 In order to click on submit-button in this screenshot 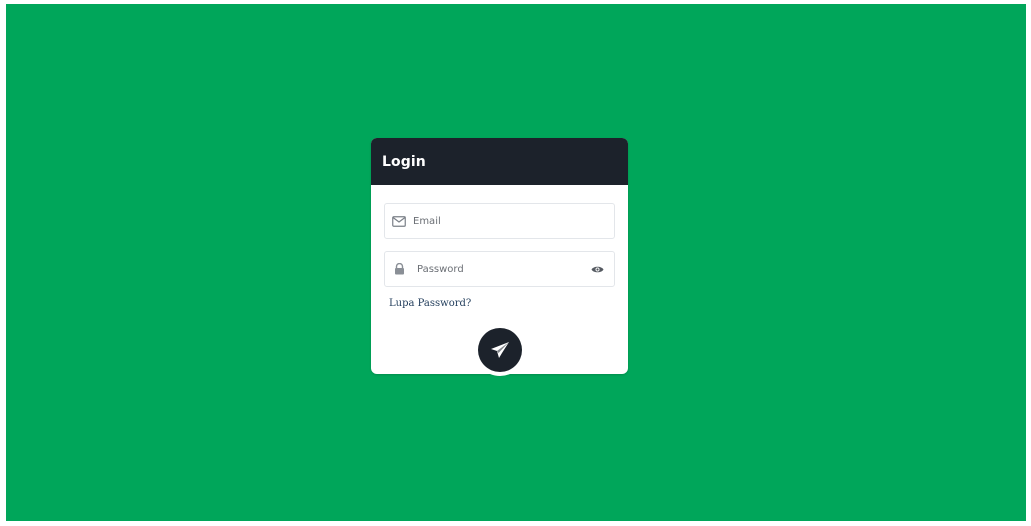, I will do `click(500, 350)`.